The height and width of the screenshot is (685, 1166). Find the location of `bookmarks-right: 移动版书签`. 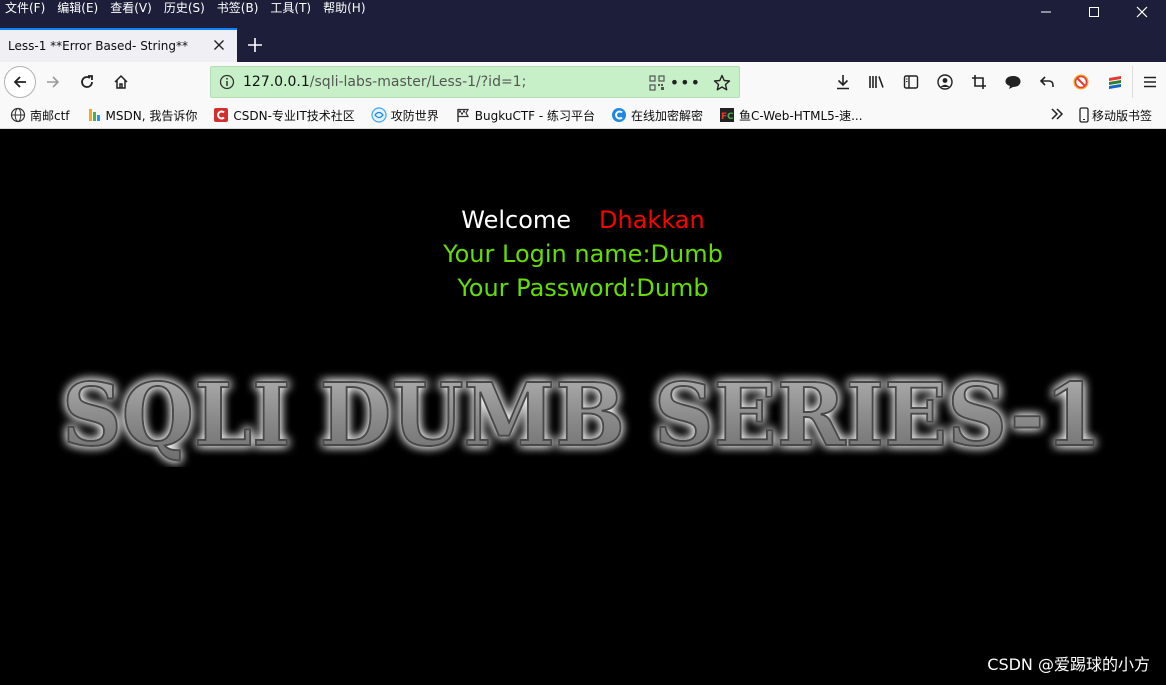

bookmarks-right: 移动版书签 is located at coordinates (1101, 115).